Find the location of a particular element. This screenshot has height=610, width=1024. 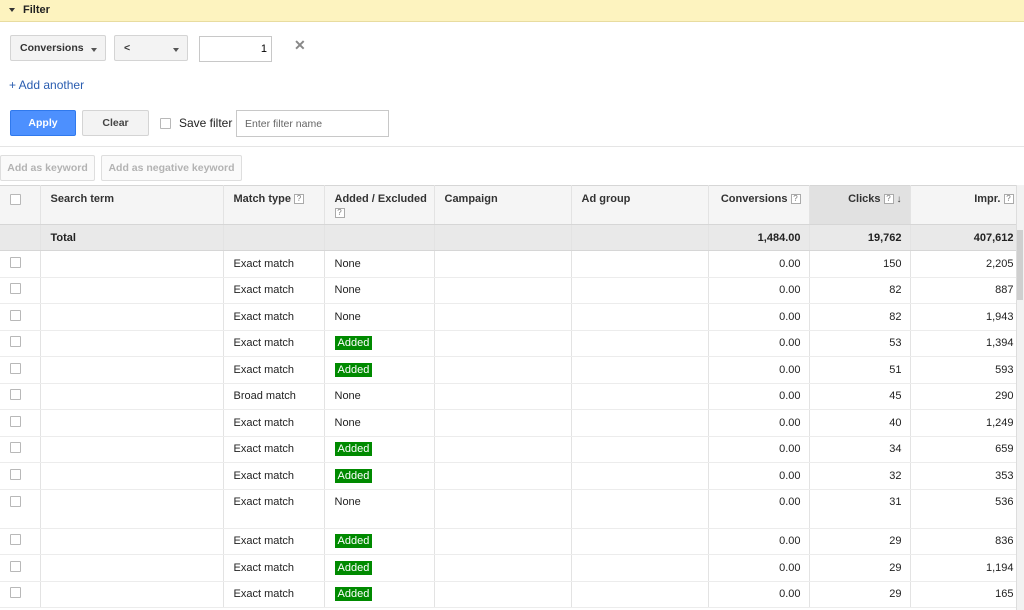

add-as-keyword-button: Add as keyword is located at coordinates (47, 168).